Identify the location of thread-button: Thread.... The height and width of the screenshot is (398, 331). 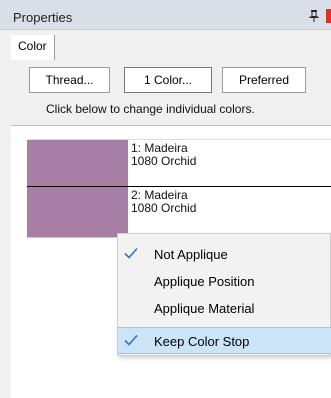
(69, 80).